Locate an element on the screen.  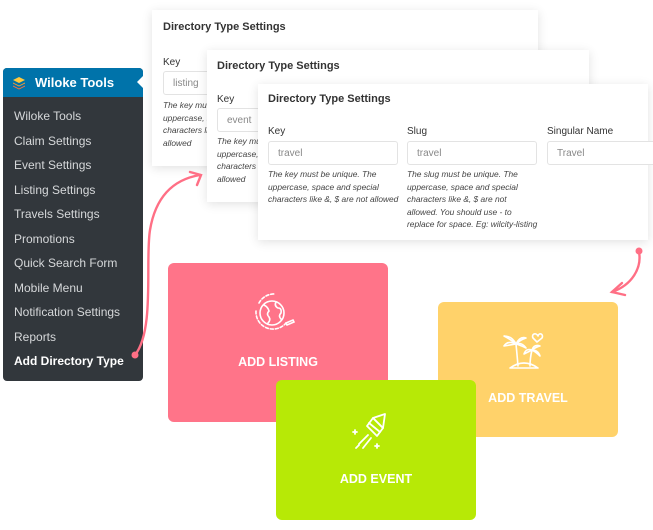
sidebar-arrowhead is located at coordinates (195, 178).